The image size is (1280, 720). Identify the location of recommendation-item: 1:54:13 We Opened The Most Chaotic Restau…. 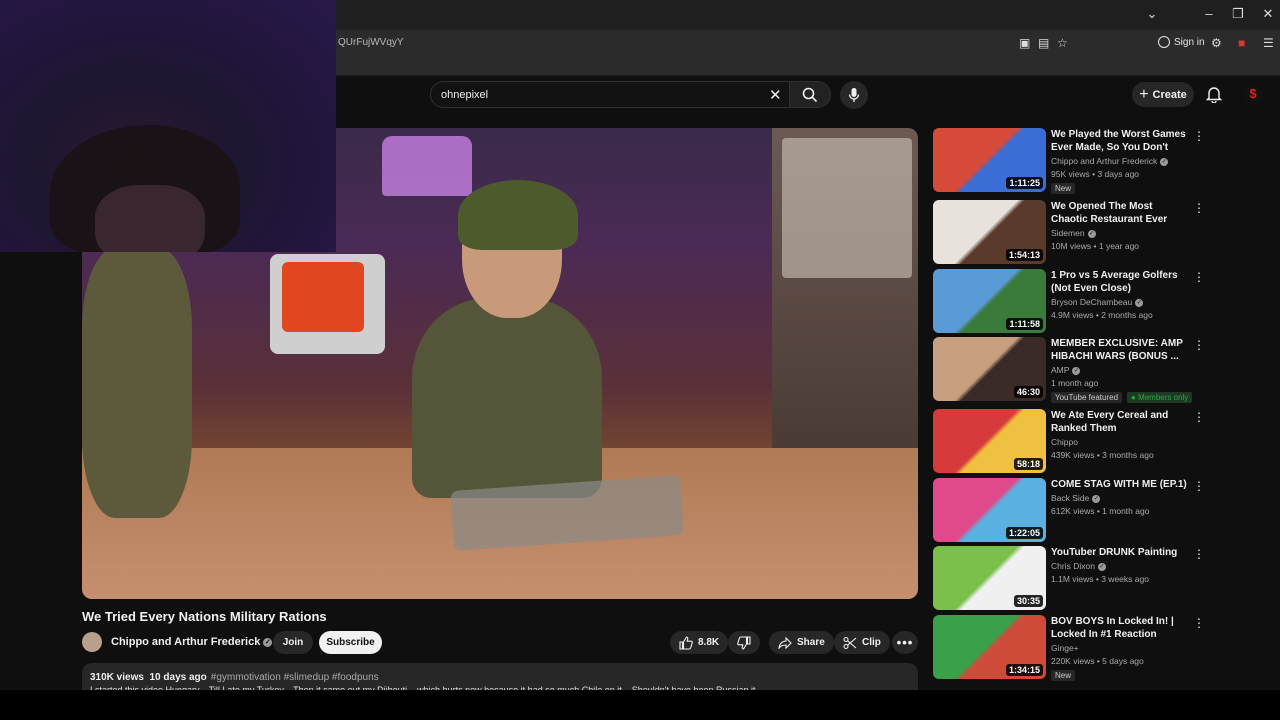
(1078, 233).